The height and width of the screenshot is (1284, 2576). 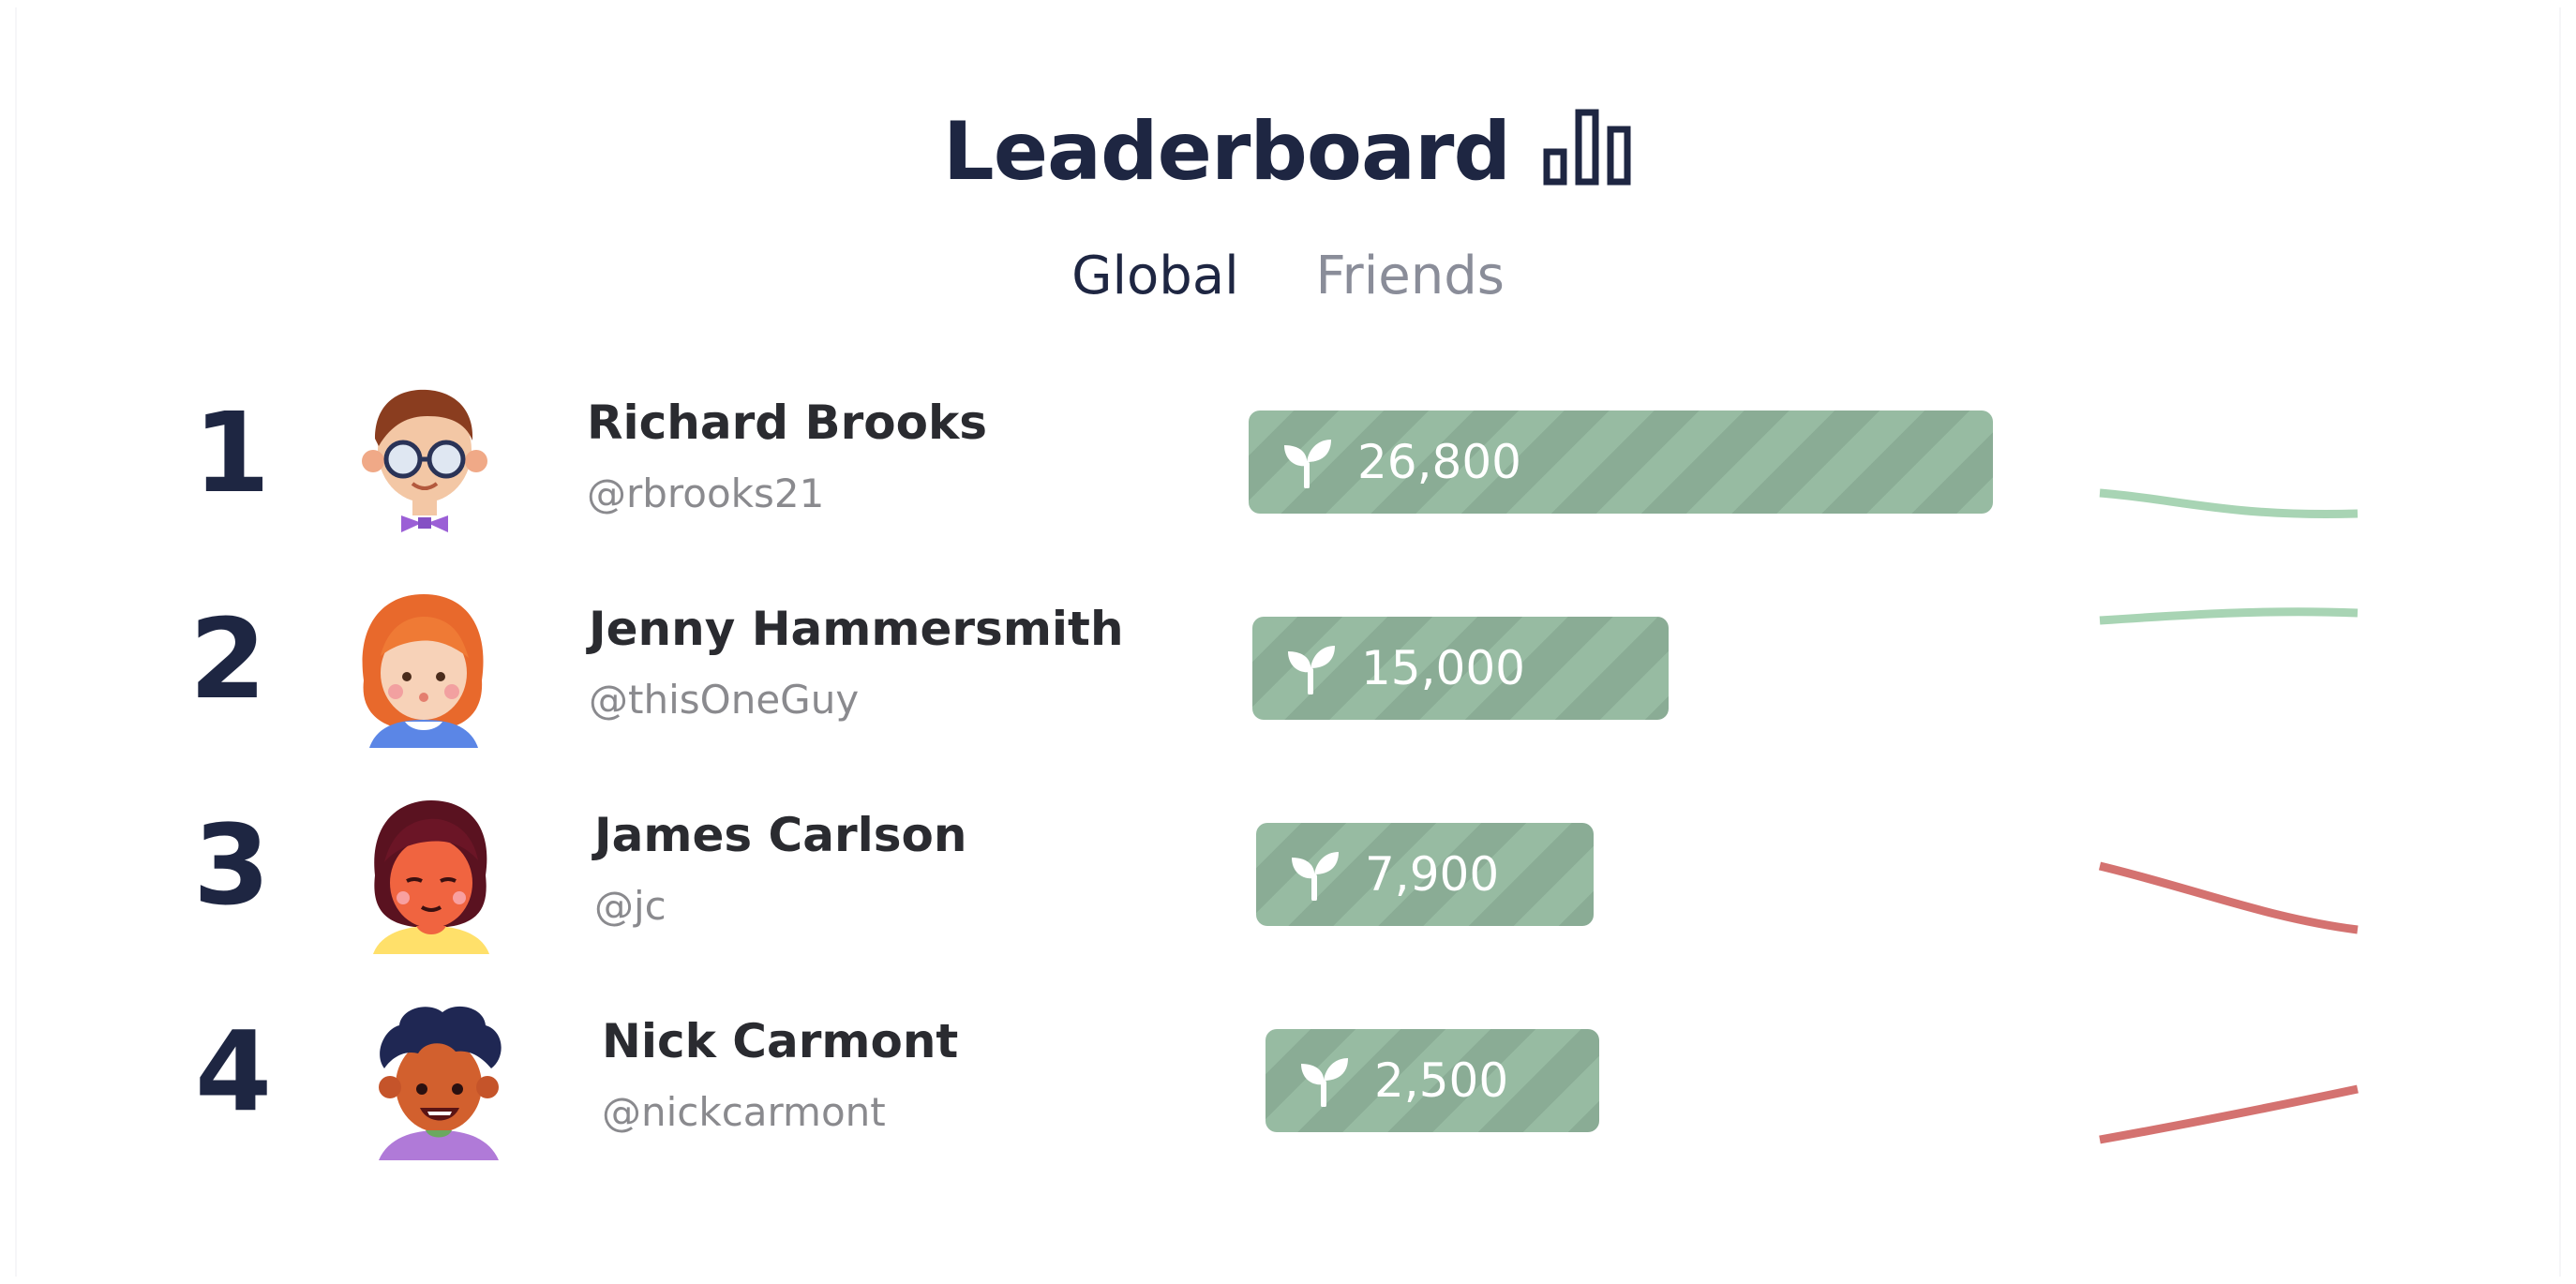 What do you see at coordinates (1588, 148) in the screenshot?
I see `bar-chart-icon` at bounding box center [1588, 148].